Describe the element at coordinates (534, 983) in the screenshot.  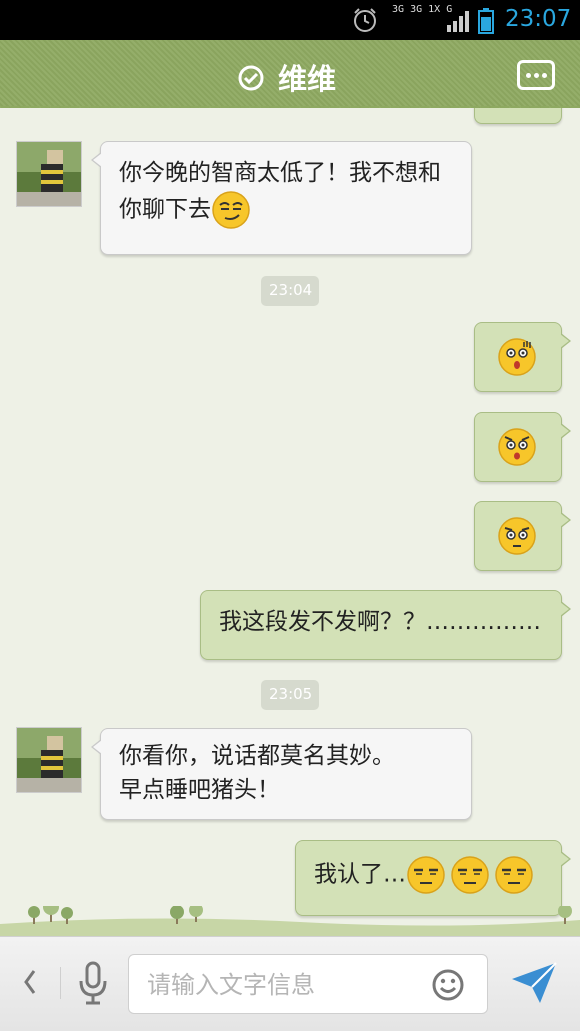
I see `send-icon` at that location.